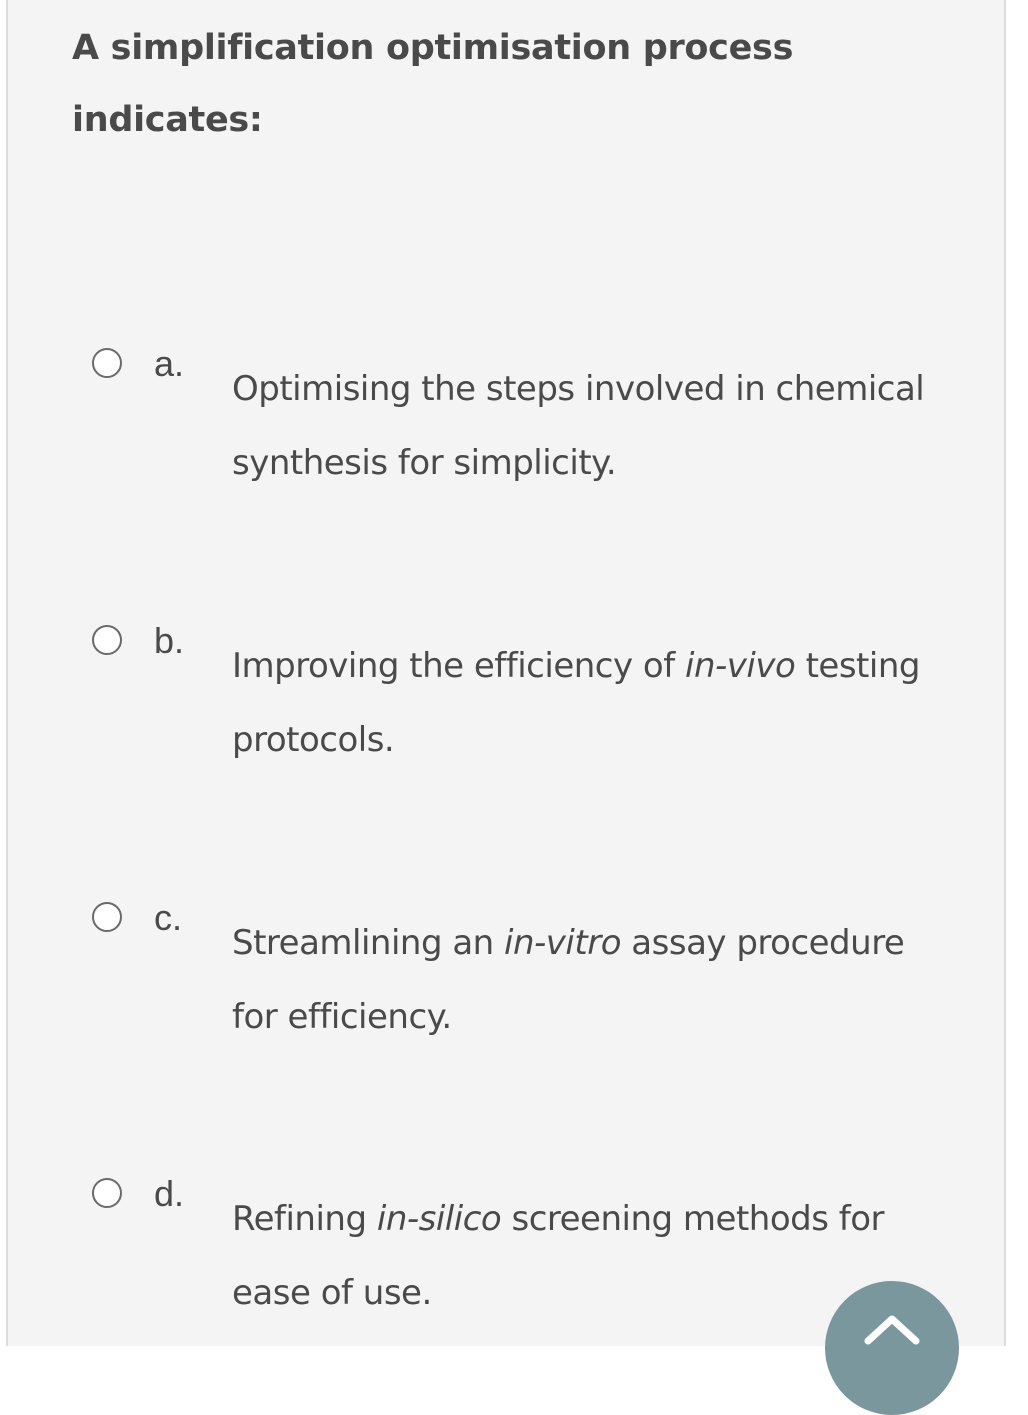 This screenshot has width=1028, height=1415. What do you see at coordinates (169, 1193) in the screenshot?
I see `option-letter: d.` at bounding box center [169, 1193].